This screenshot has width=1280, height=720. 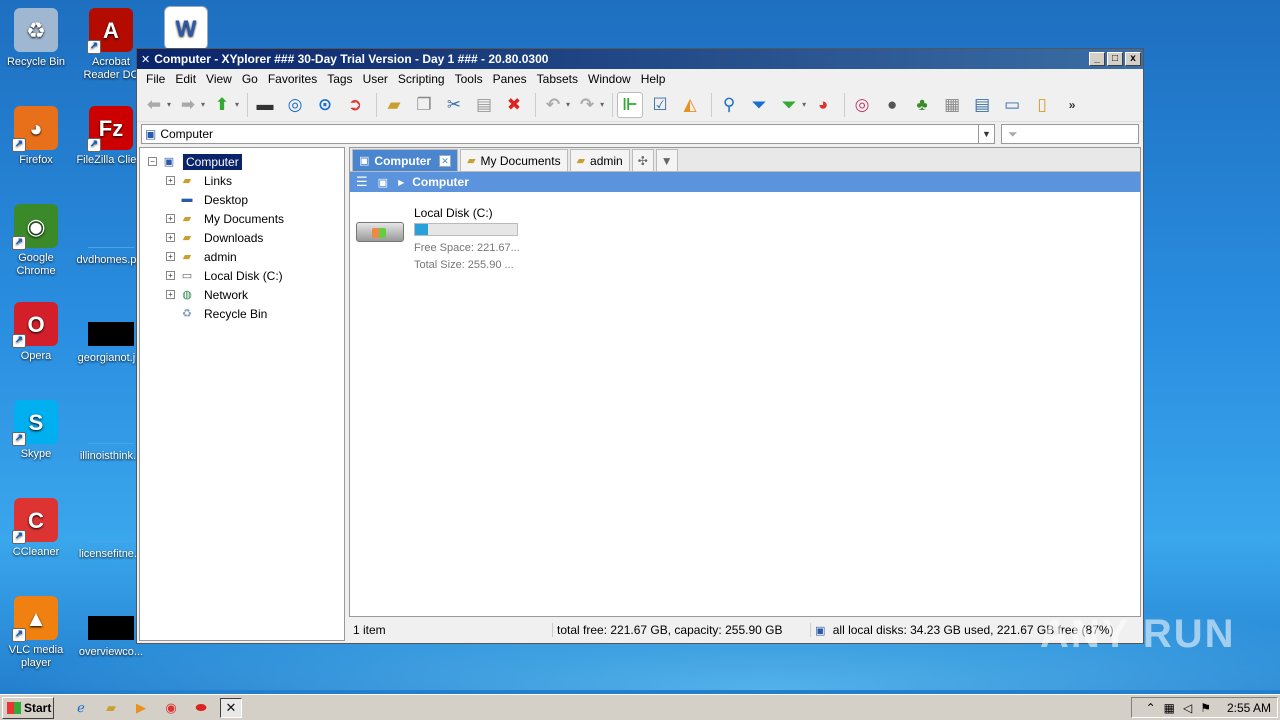 I want to click on up-dropdown-icon: ▾, so click(x=237, y=104).